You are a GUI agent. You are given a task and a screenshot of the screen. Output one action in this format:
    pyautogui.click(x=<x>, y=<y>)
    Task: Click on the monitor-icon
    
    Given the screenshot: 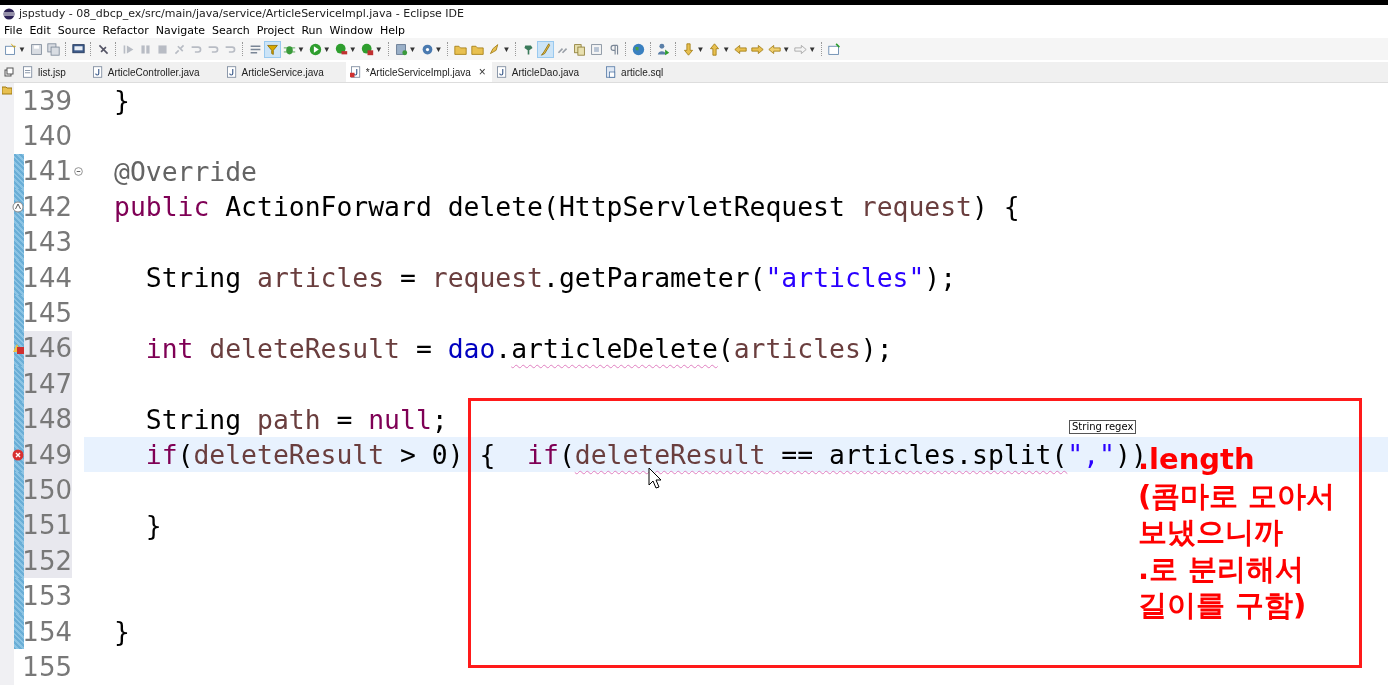 What is the action you would take?
    pyautogui.click(x=78, y=49)
    